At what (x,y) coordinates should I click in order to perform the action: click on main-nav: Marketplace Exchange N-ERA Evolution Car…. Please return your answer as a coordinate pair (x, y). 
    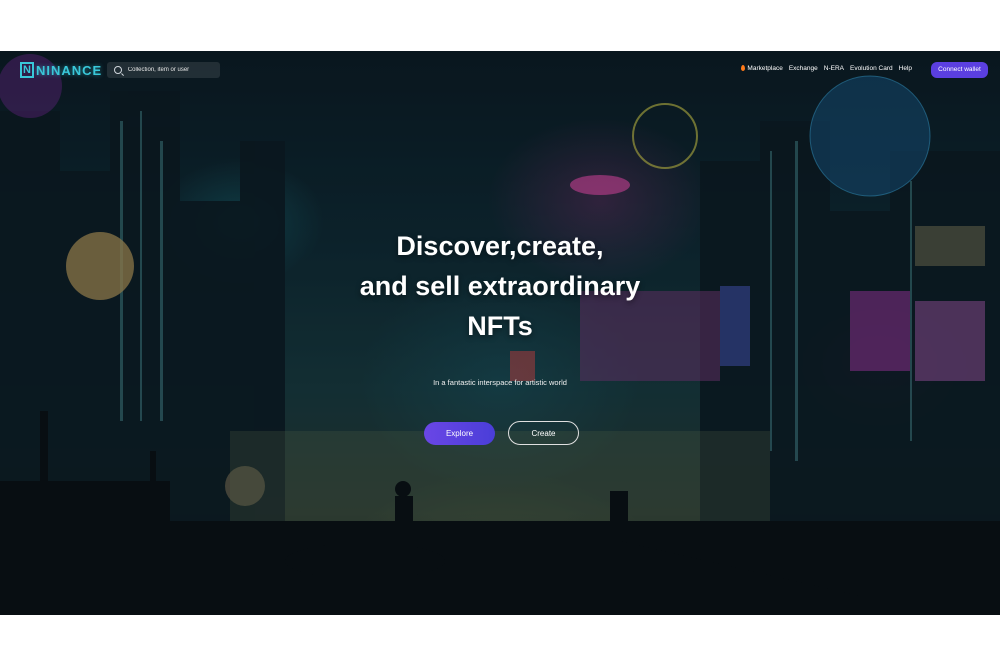
    Looking at the image, I should click on (823, 68).